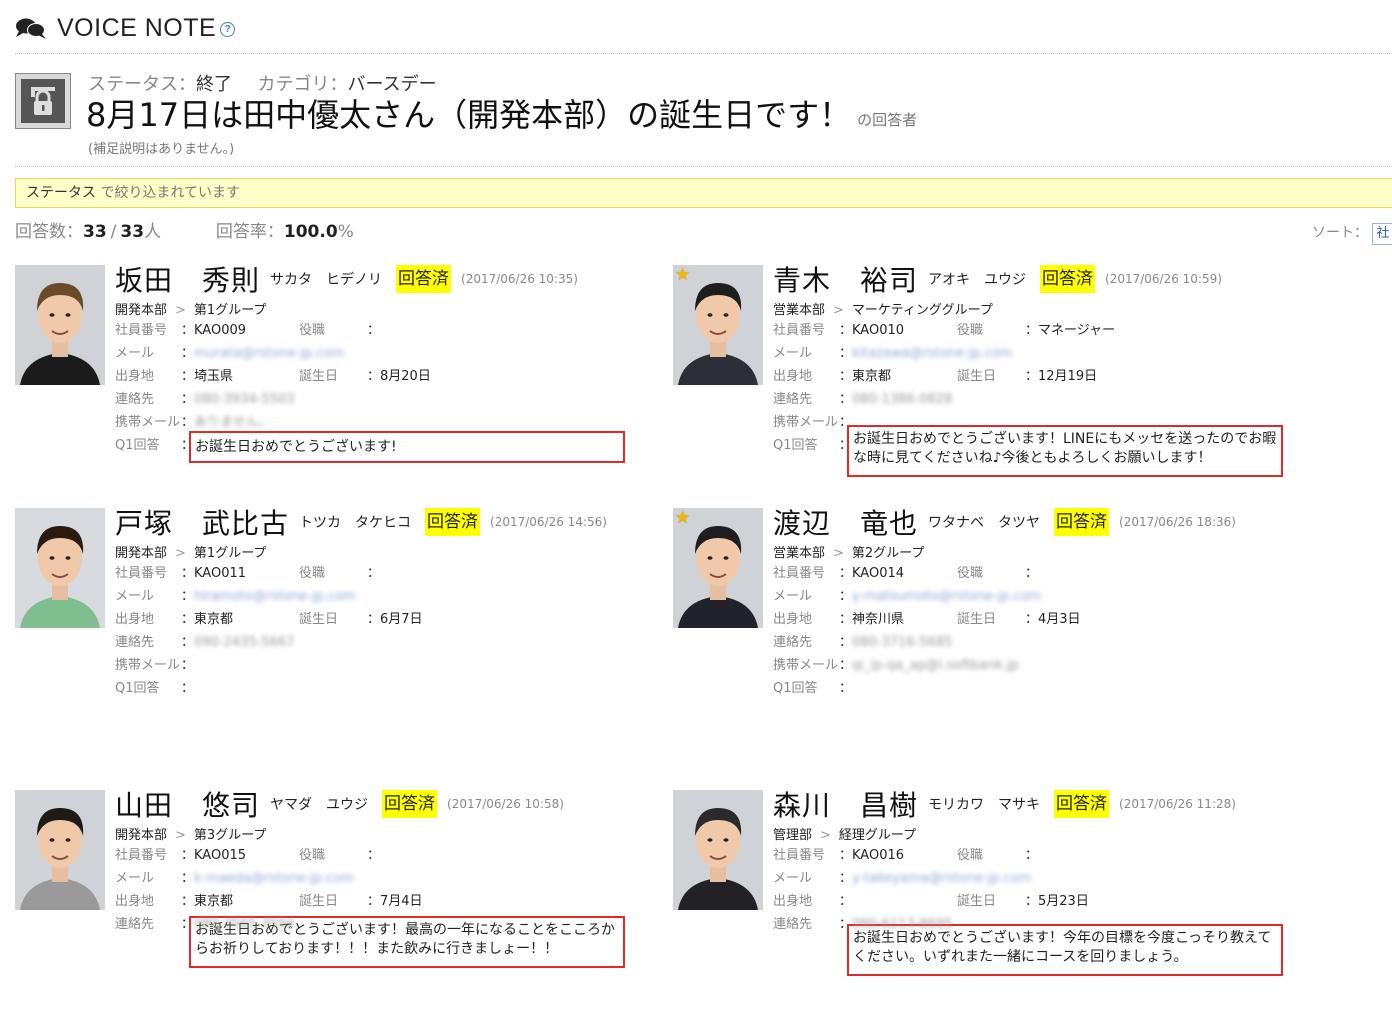 The image size is (1392, 1010). Describe the element at coordinates (888, 553) in the screenshot. I see `group-name: 第2グループ` at that location.